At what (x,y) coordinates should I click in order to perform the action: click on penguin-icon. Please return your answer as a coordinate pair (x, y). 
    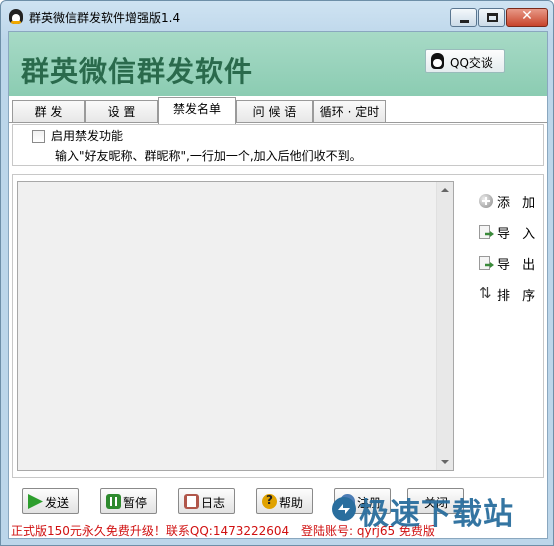
    Looking at the image, I should click on (16, 16).